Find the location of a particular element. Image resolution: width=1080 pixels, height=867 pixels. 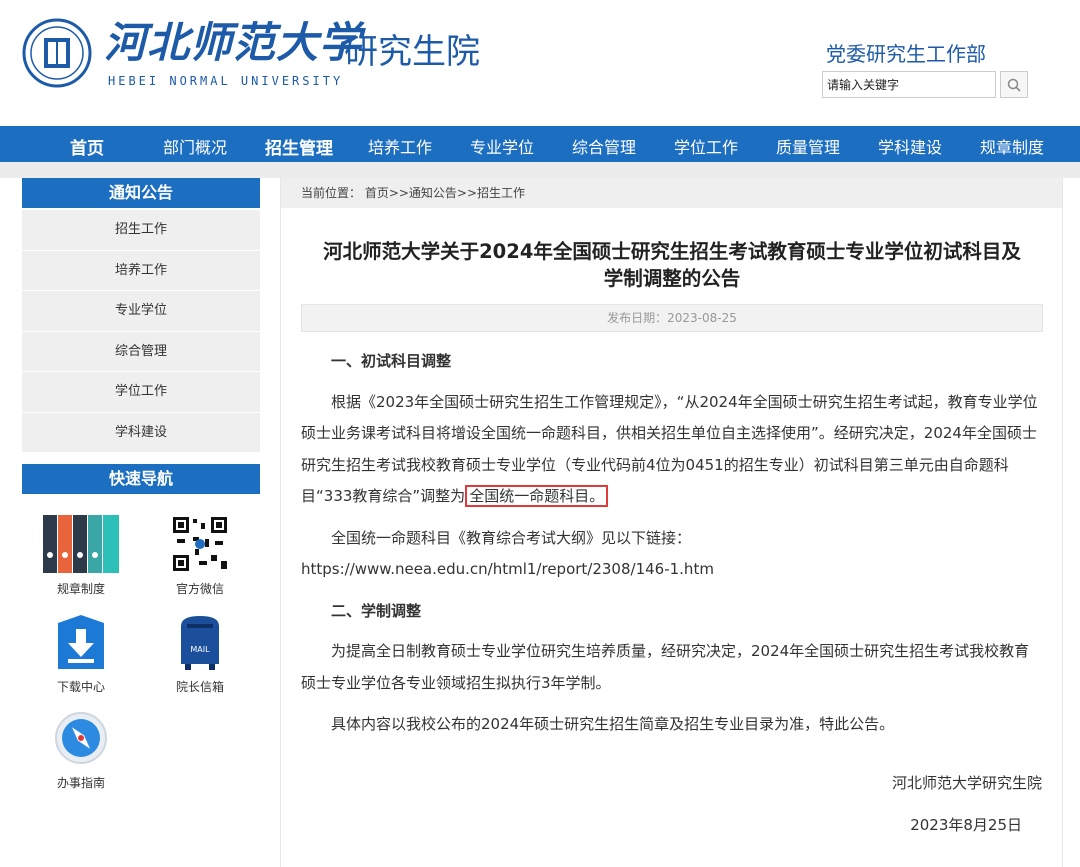

university-seal-icon is located at coordinates (57, 53).